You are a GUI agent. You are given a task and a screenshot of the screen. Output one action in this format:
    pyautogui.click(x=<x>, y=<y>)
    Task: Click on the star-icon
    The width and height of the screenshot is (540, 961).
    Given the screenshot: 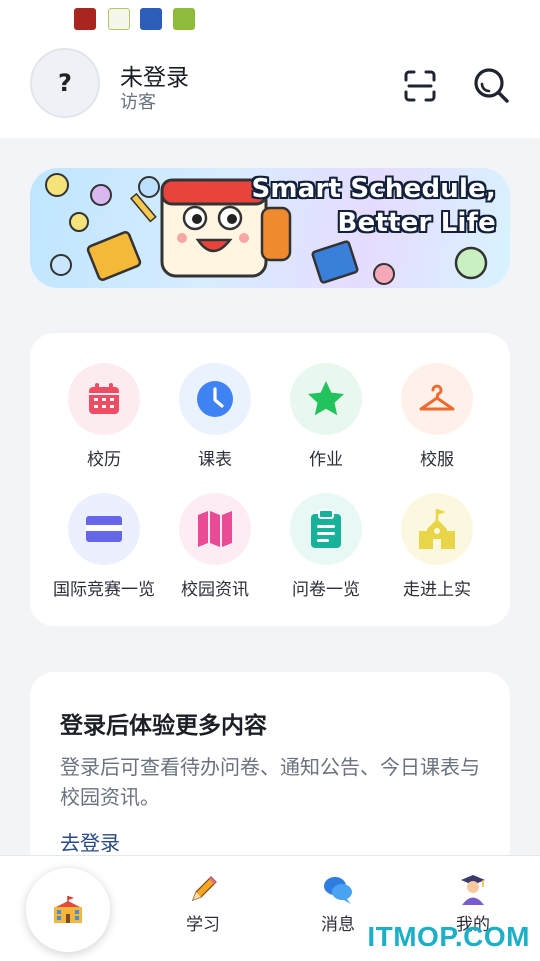 What is the action you would take?
    pyautogui.click(x=326, y=398)
    